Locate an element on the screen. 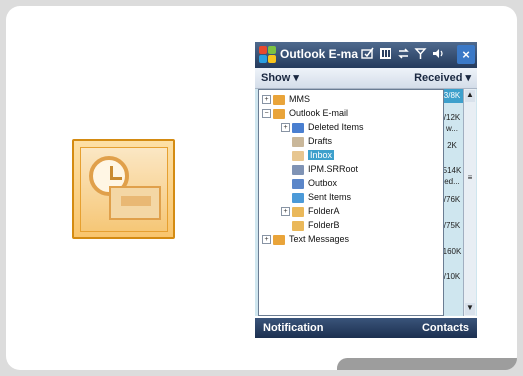 The width and height of the screenshot is (523, 376). new-message-icon is located at coordinates (367, 54).